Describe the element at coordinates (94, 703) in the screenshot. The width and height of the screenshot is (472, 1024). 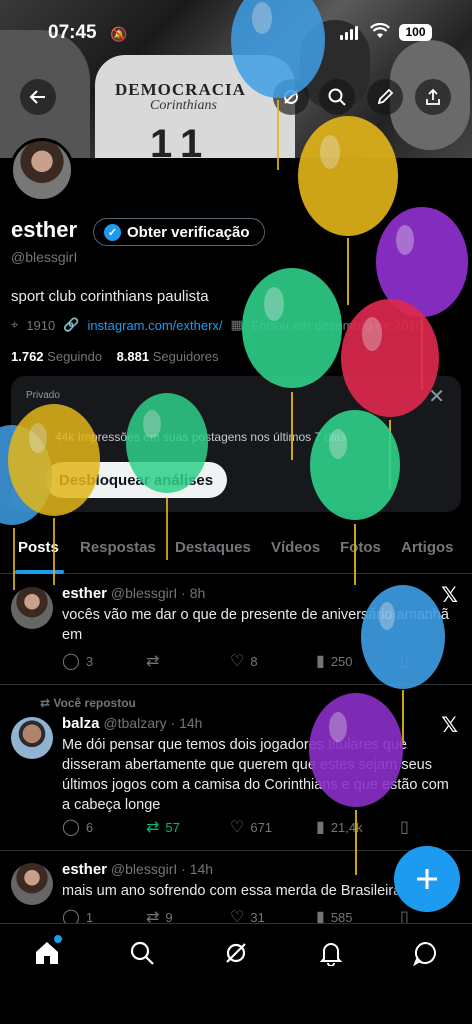
I see `reposted-label: Você repostou` at that location.